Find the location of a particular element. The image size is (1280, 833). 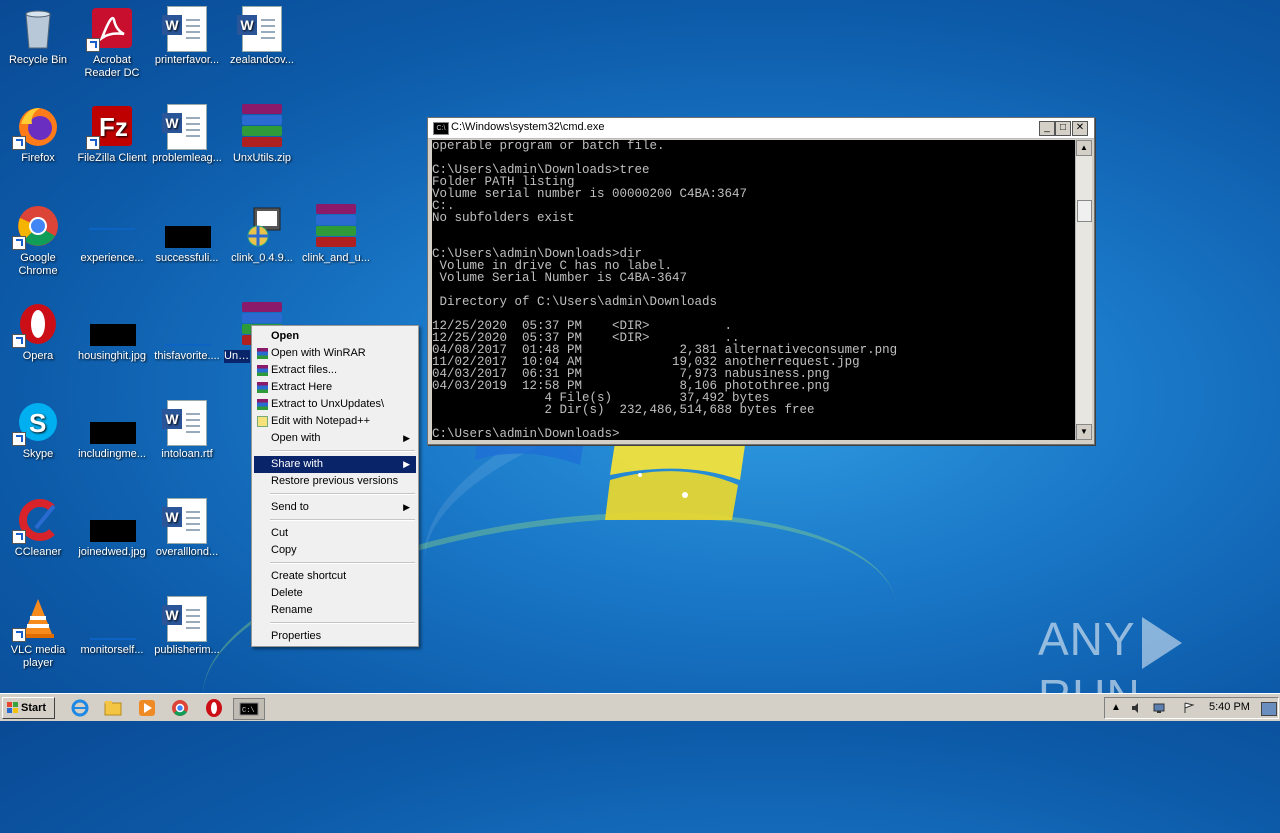

security-flag-icon is located at coordinates (1189, 708).